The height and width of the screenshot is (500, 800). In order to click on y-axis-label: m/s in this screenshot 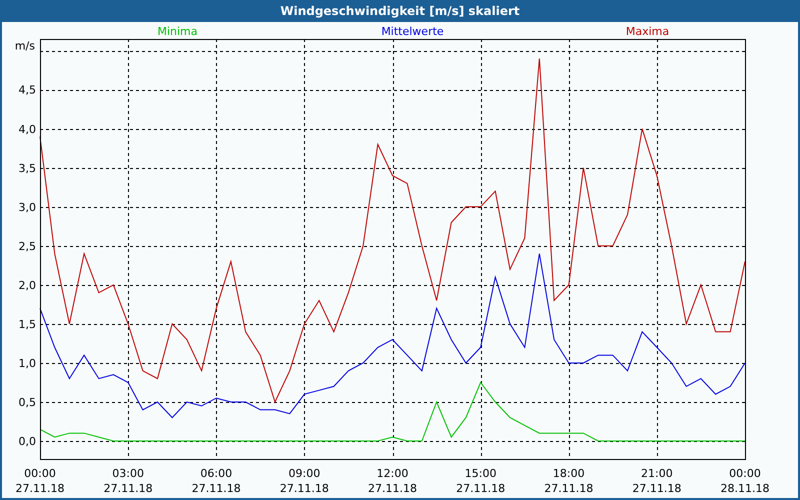, I will do `click(24, 46)`.